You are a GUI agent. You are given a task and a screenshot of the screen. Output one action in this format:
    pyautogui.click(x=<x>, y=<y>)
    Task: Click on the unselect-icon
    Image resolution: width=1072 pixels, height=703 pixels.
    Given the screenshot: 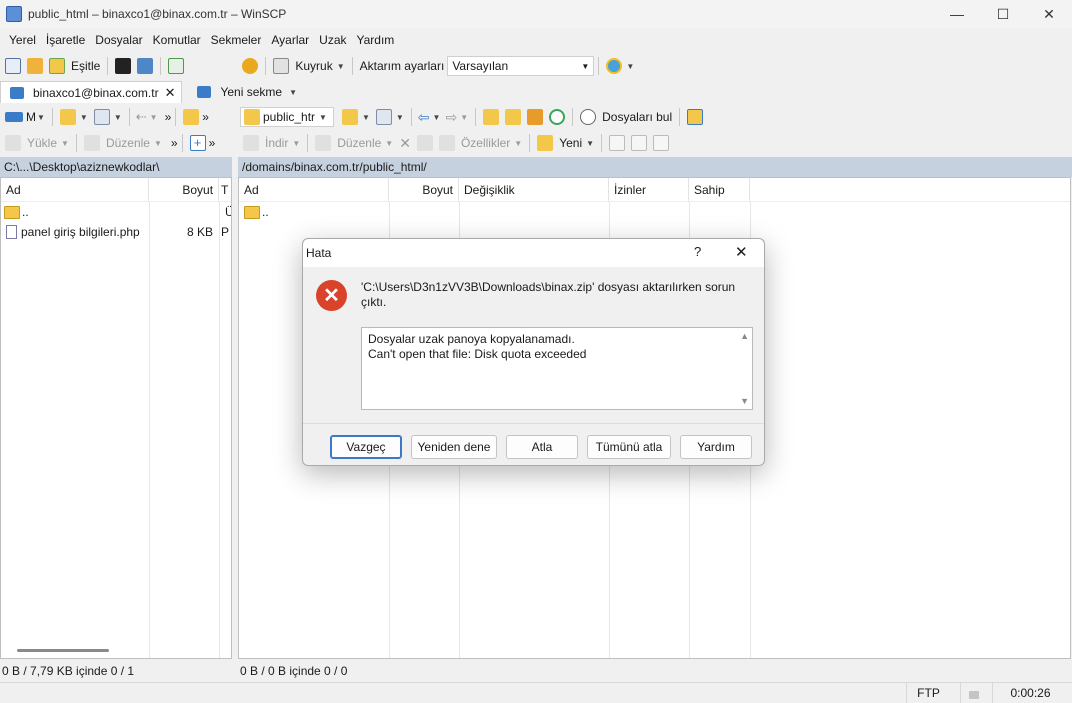 What is the action you would take?
    pyautogui.click(x=639, y=143)
    